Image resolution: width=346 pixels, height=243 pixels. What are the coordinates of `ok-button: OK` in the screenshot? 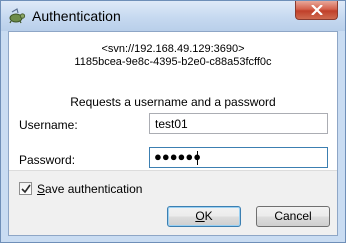 It's located at (204, 216).